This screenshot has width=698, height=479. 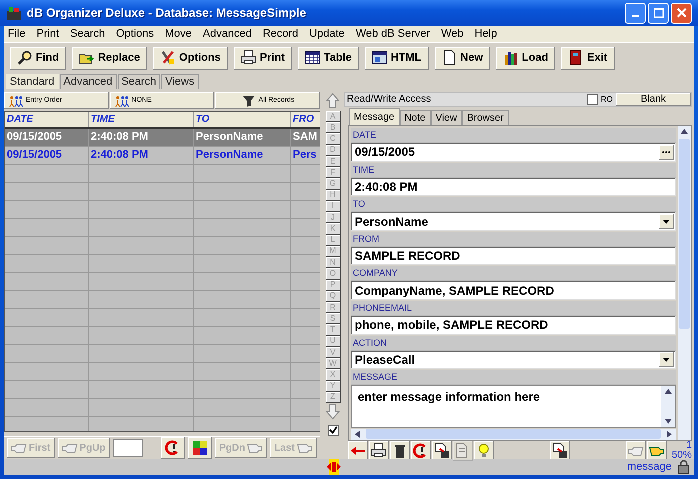 What do you see at coordinates (513, 221) in the screenshot?
I see `dropdown-field: PersonName` at bounding box center [513, 221].